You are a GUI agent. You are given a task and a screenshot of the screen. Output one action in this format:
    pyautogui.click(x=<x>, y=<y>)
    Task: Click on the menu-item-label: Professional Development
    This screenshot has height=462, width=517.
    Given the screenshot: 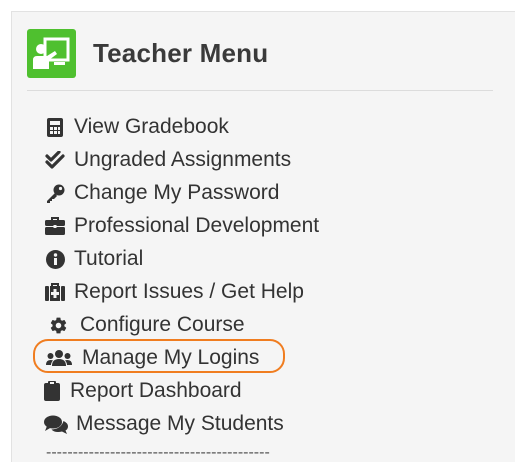 What is the action you would take?
    pyautogui.click(x=197, y=225)
    